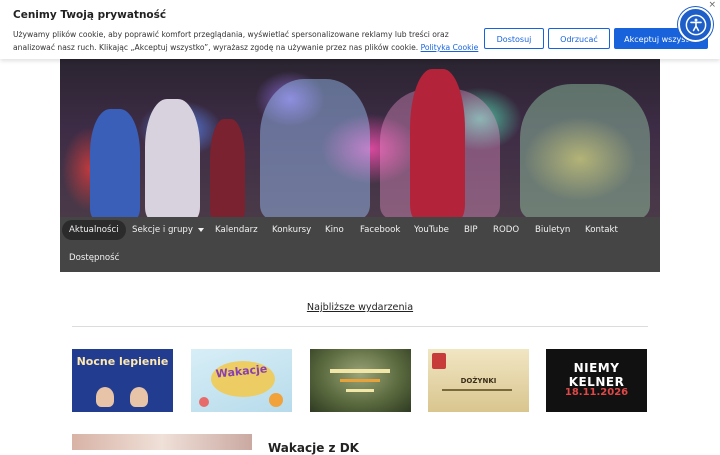 The height and width of the screenshot is (455, 720). Describe the element at coordinates (162, 230) in the screenshot. I see `nav-item-label: Sekcje i grupy` at that location.